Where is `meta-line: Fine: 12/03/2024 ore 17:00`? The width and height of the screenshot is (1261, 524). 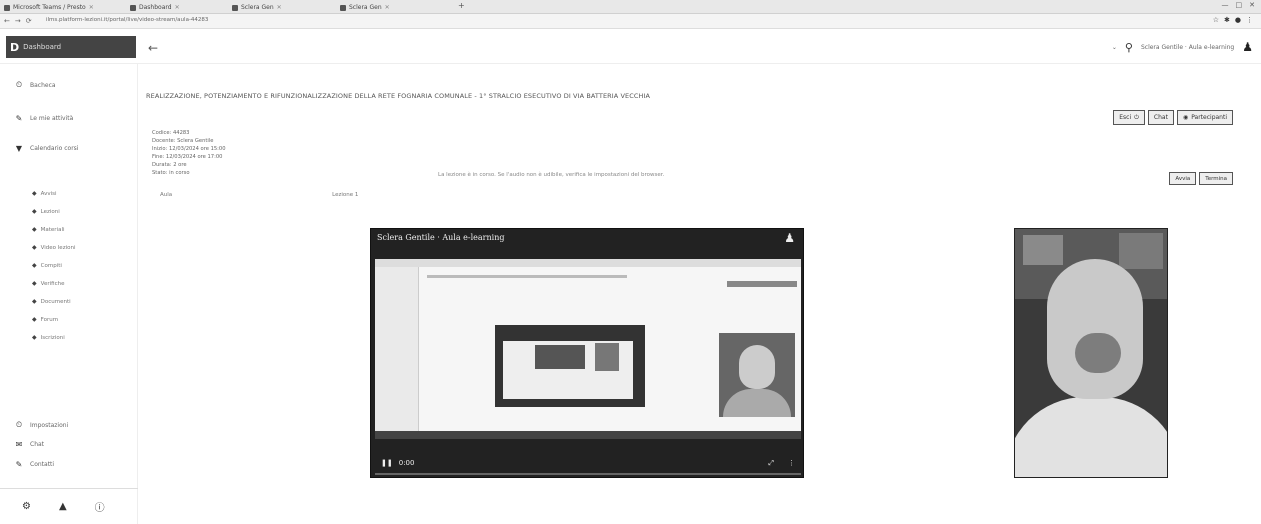 meta-line: Fine: 12/03/2024 ore 17:00 is located at coordinates (187, 157).